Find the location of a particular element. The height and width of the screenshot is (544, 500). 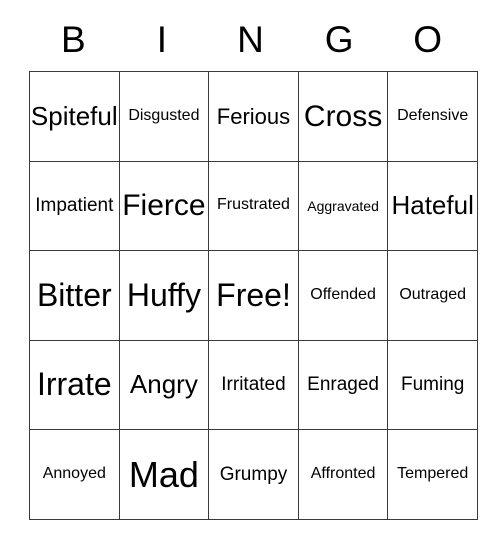

bingo-cell: Bitter is located at coordinates (74, 295).